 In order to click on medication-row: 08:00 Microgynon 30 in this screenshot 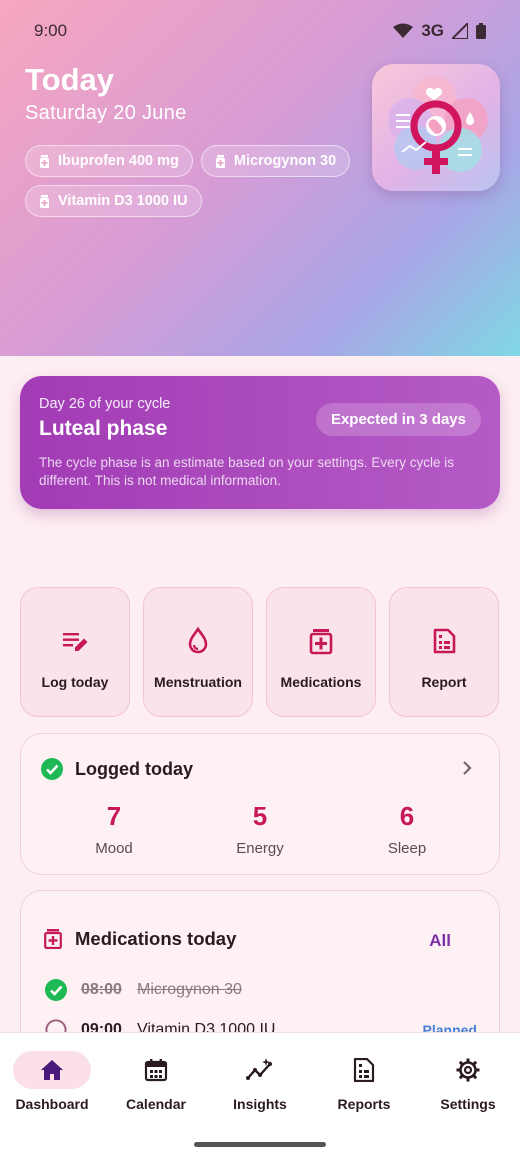, I will do `click(143, 990)`.